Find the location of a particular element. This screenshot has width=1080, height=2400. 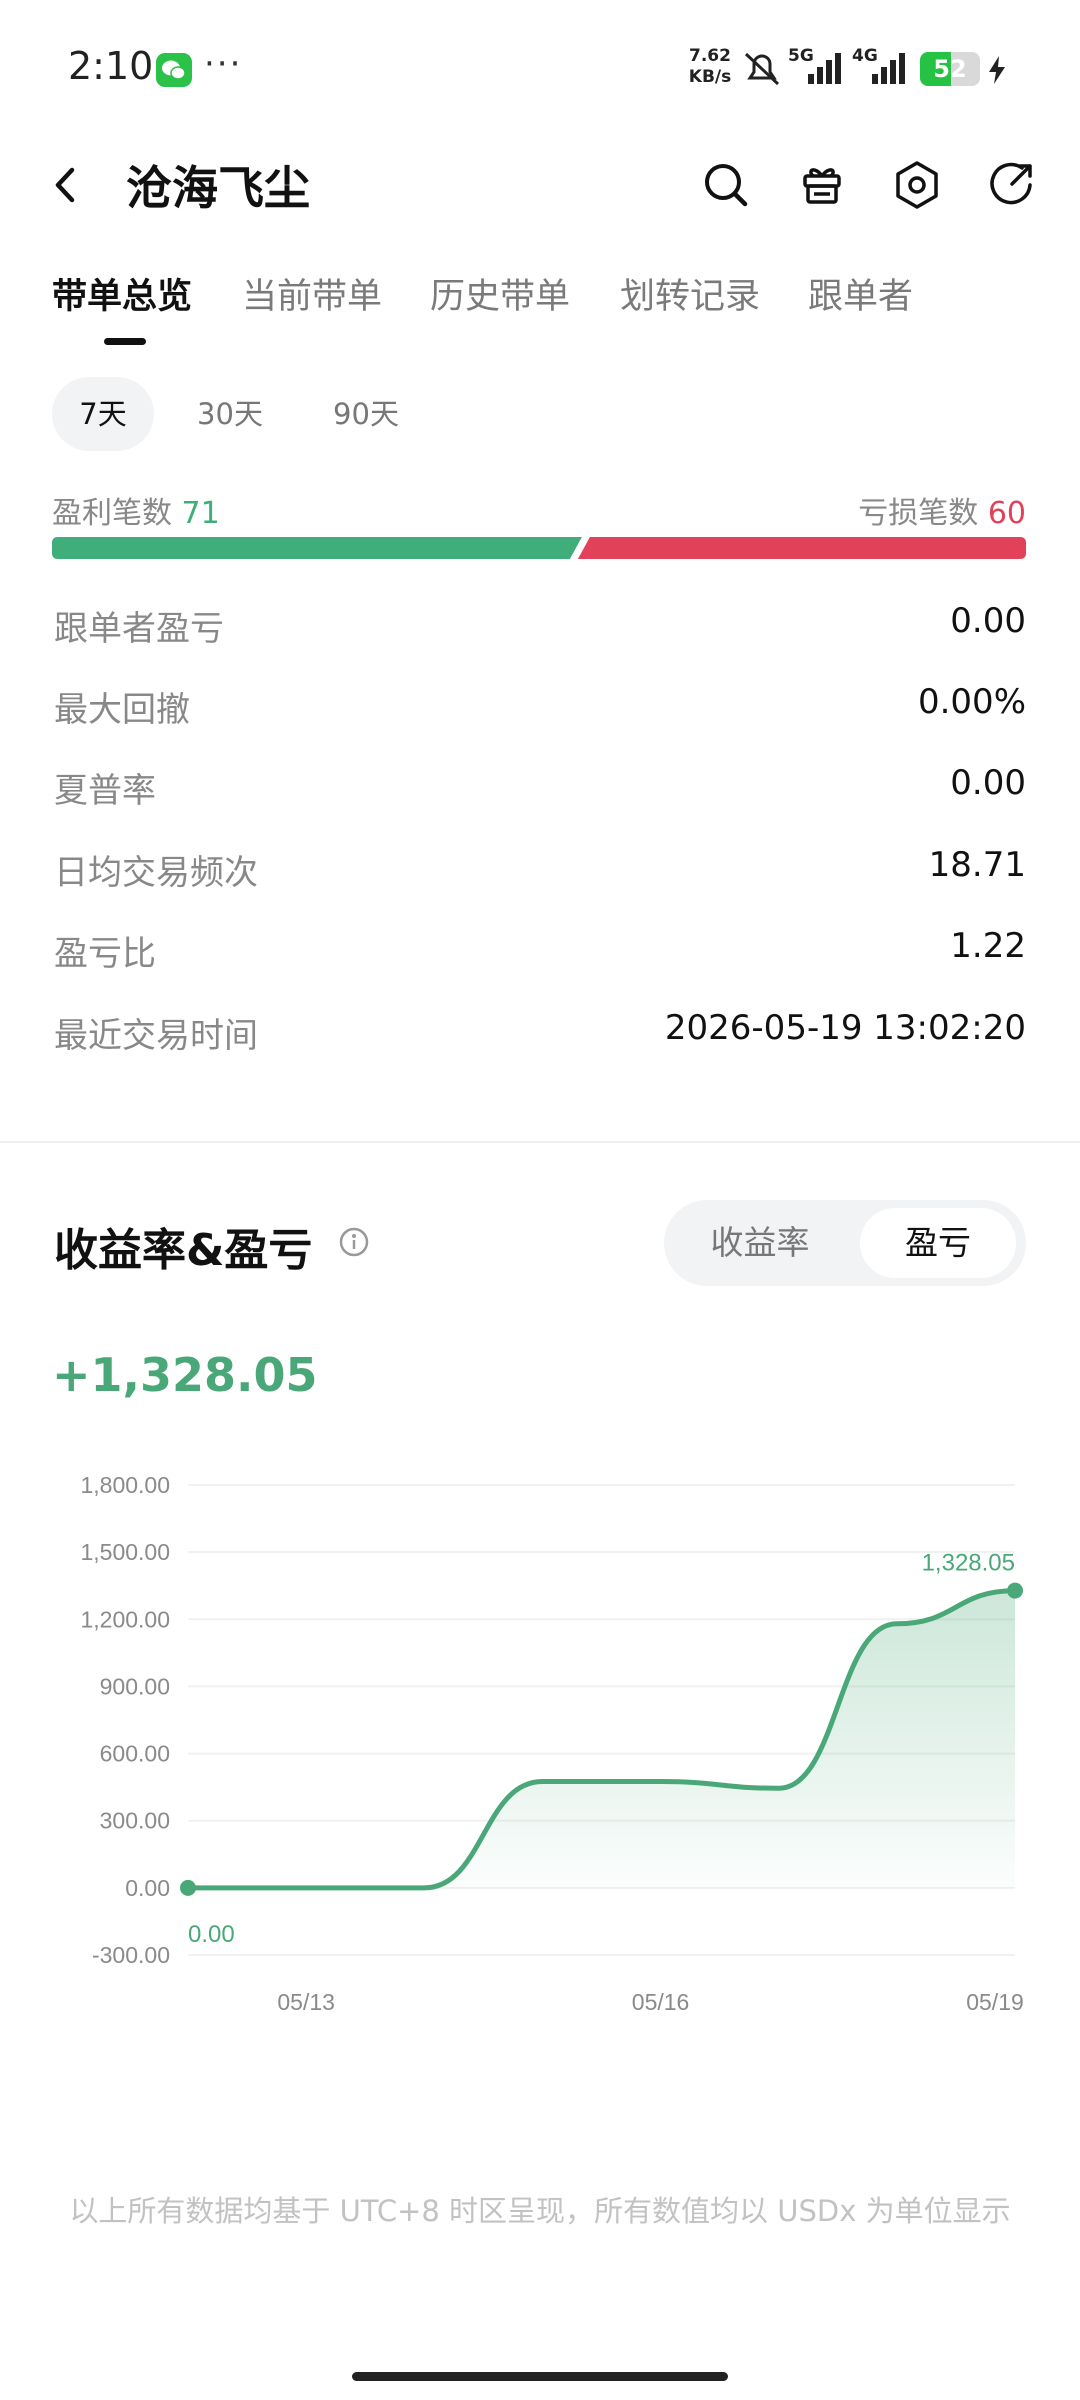

y-tick-label: -300.00 is located at coordinates (131, 1955).